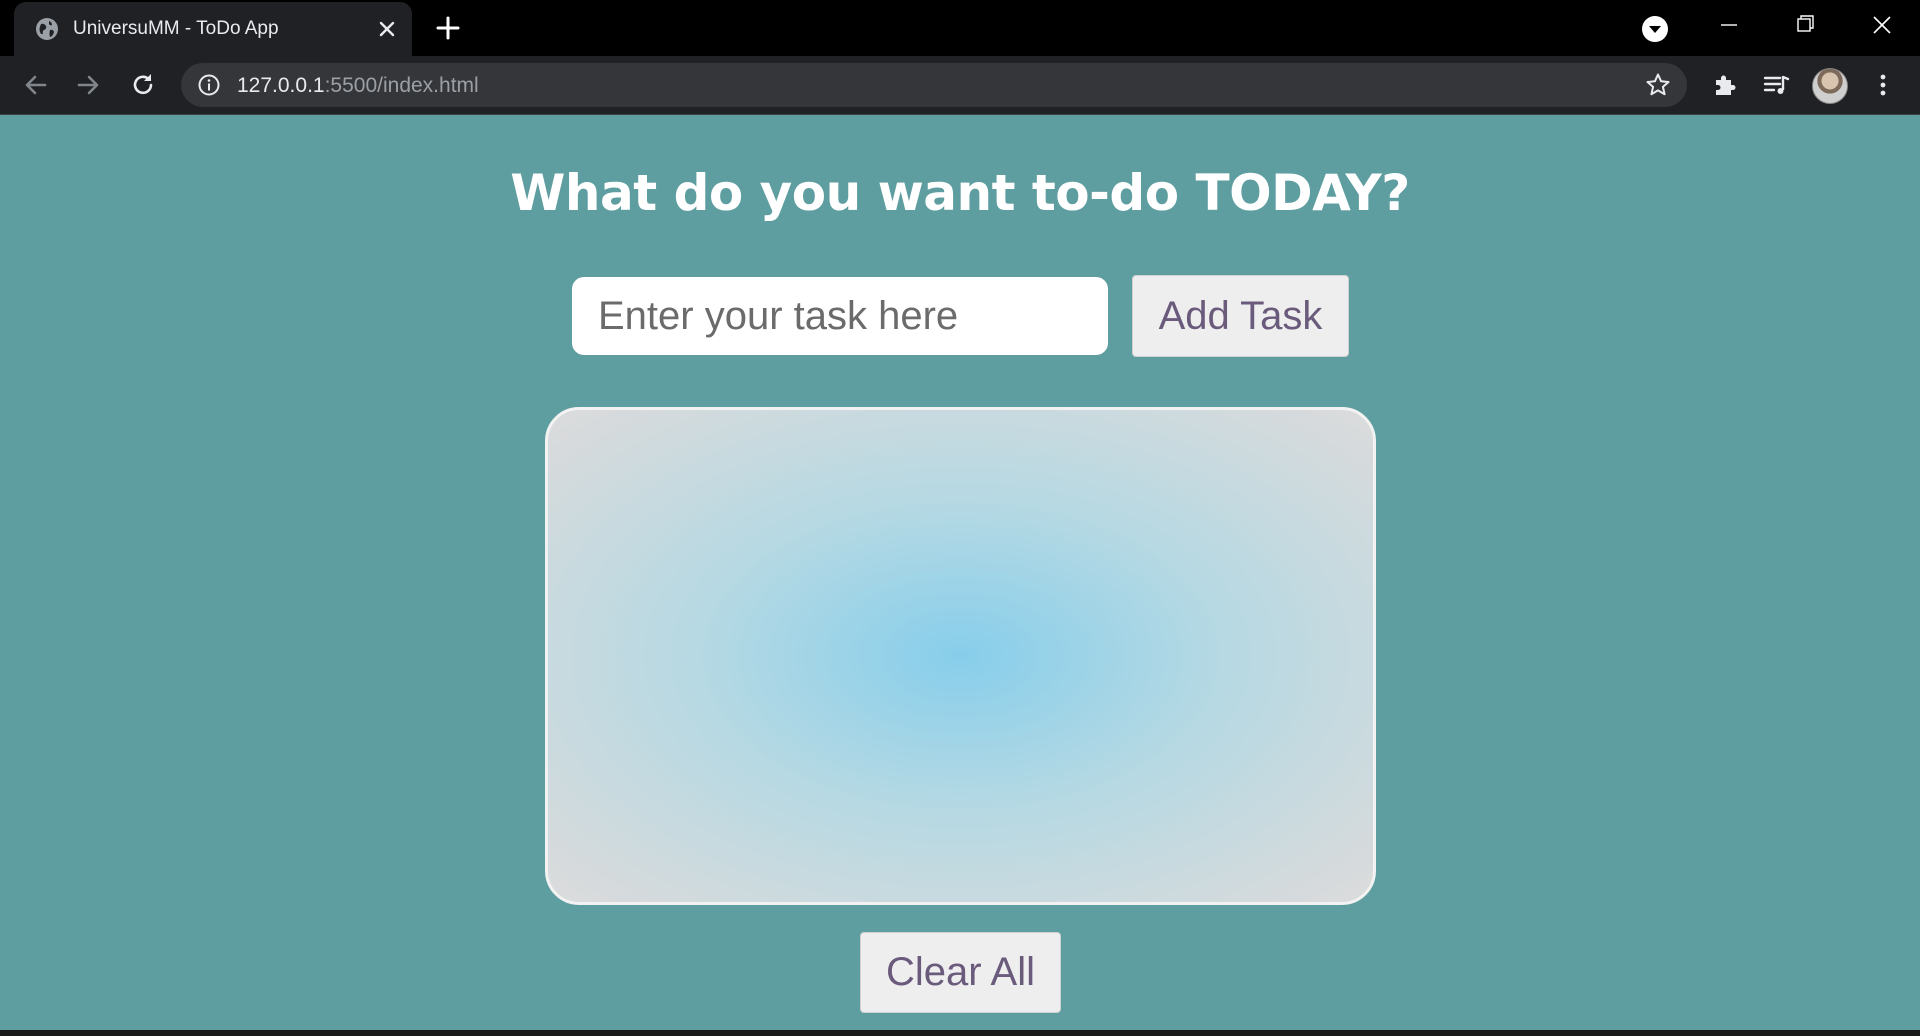 This screenshot has height=1036, width=1920. I want to click on address-path: :5500/index.html, so click(401, 85).